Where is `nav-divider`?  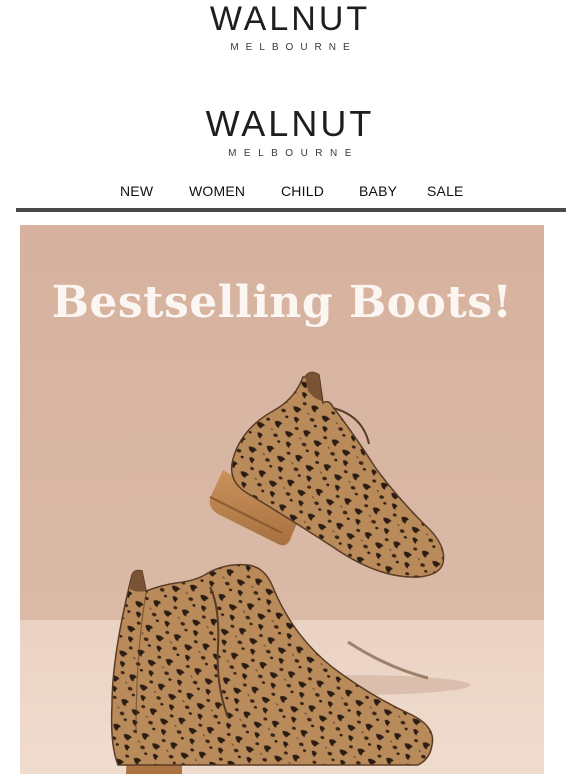 nav-divider is located at coordinates (291, 210).